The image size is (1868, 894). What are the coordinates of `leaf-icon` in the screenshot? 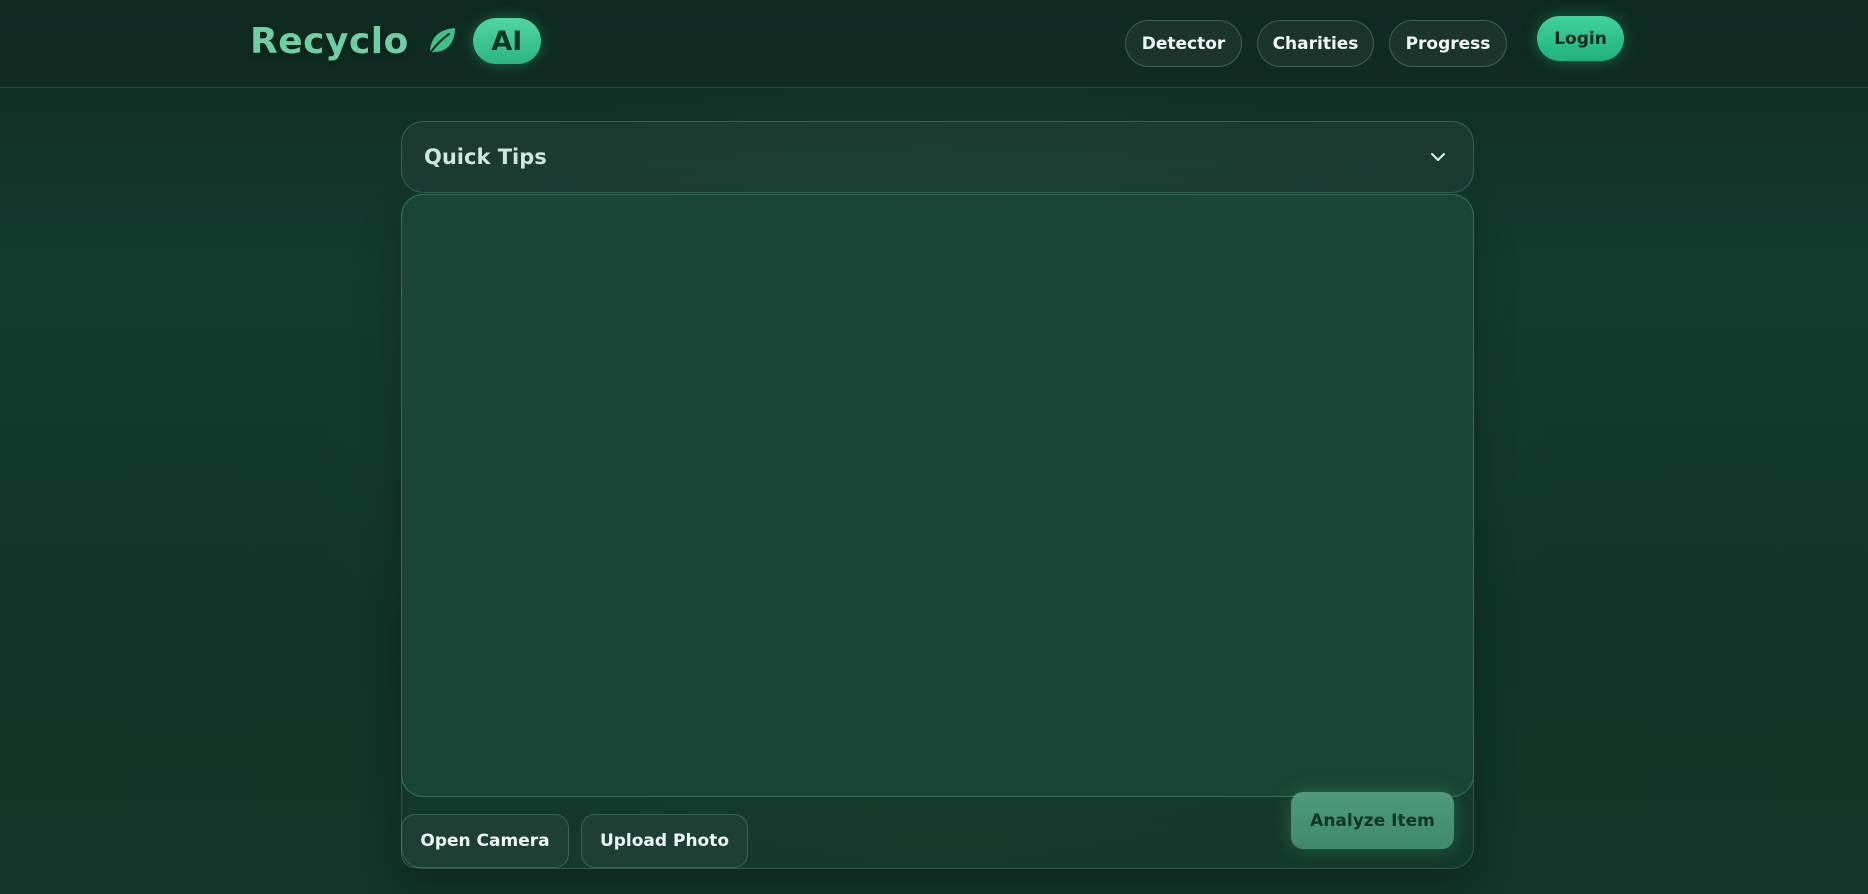 It's located at (442, 41).